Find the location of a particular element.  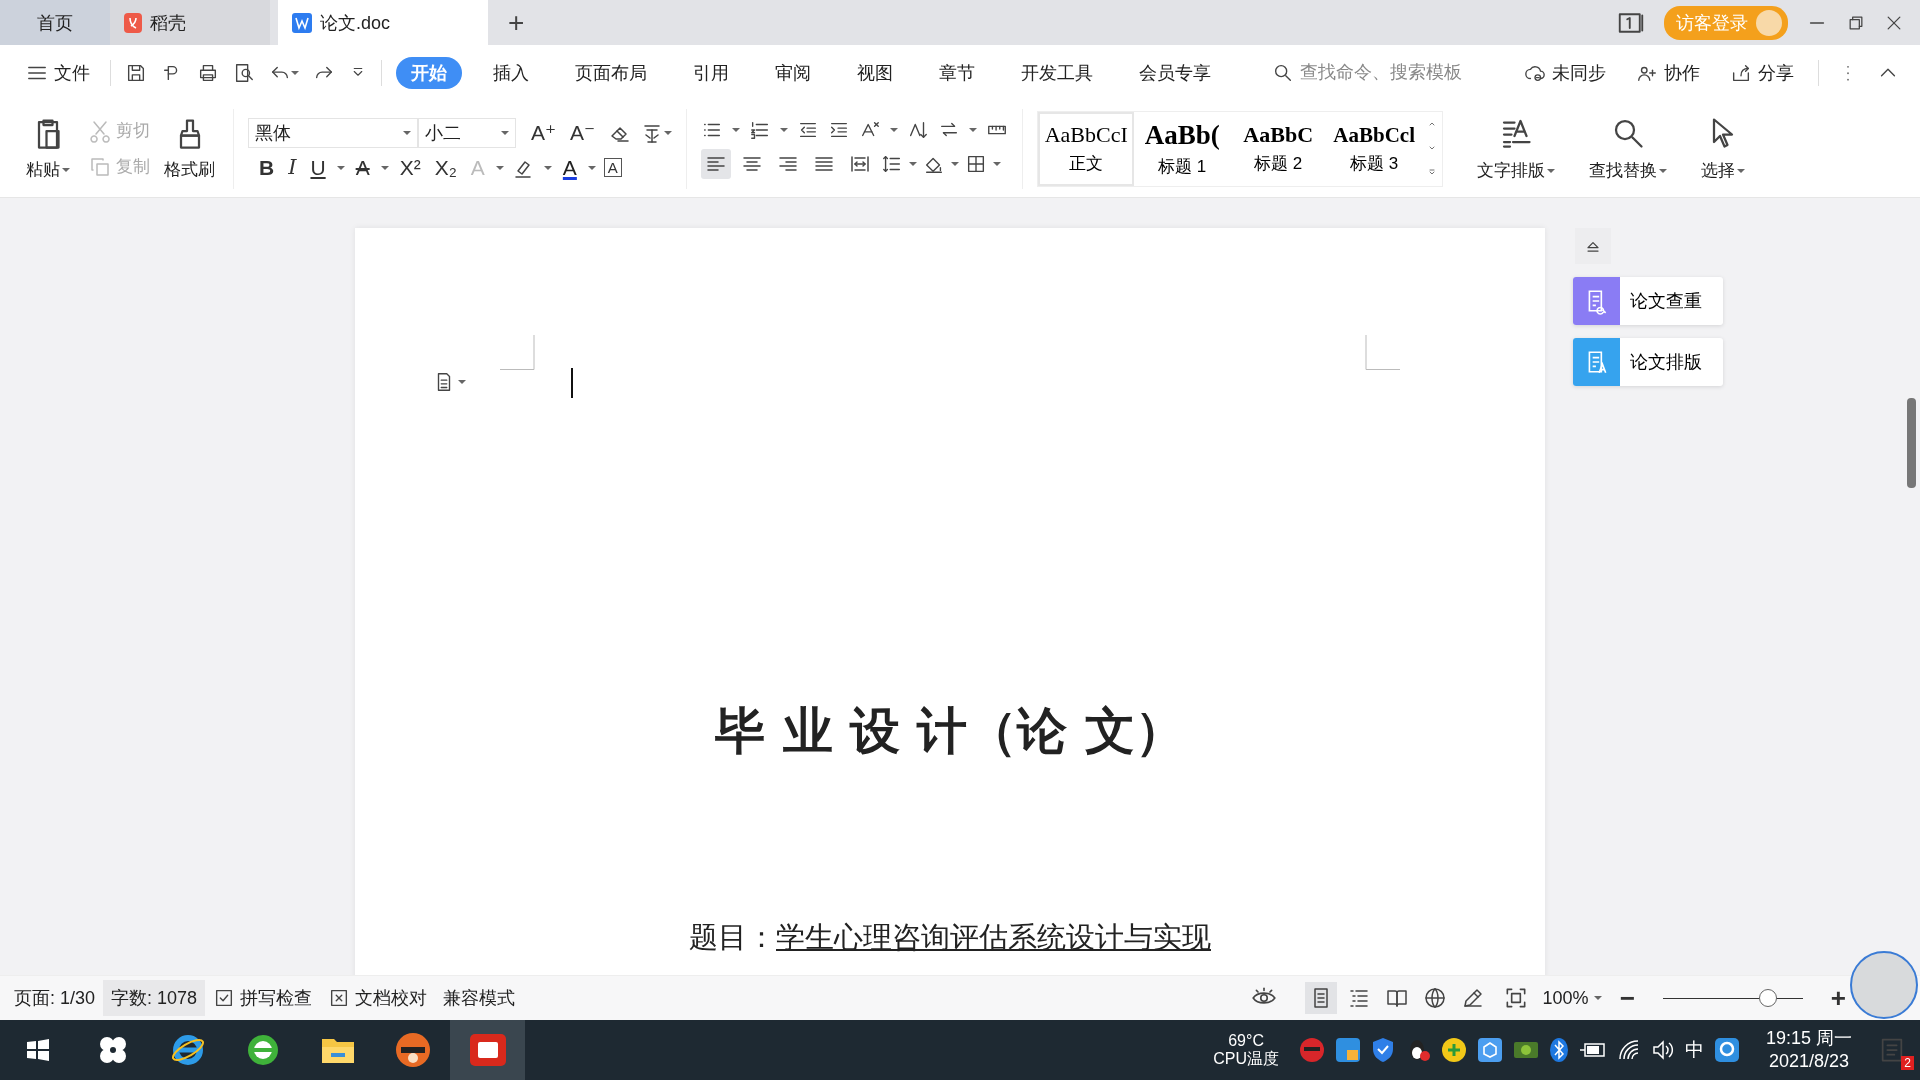

subject-label: 题目： is located at coordinates (732, 937).